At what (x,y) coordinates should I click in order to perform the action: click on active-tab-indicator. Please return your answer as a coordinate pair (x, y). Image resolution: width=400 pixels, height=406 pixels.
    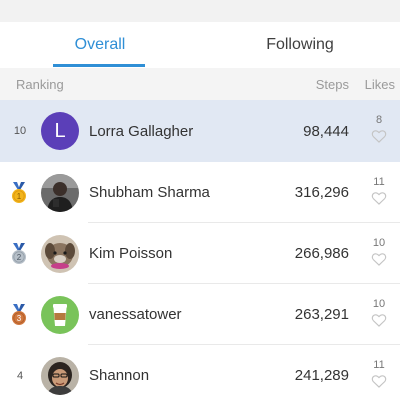
    Looking at the image, I should click on (99, 65).